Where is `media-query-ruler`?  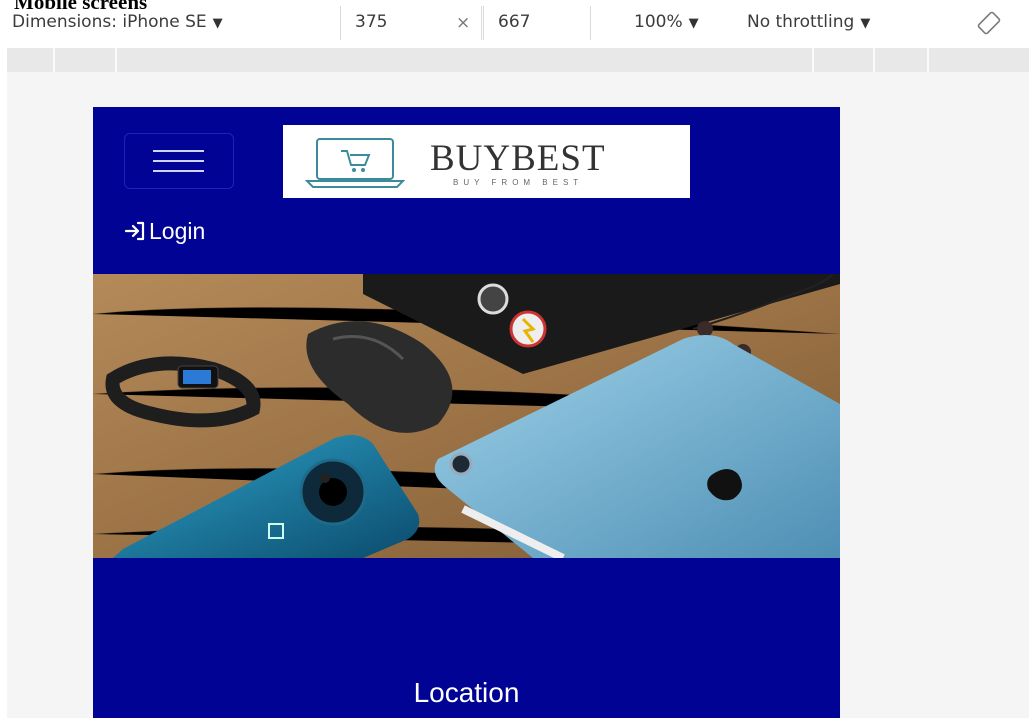 media-query-ruler is located at coordinates (518, 60).